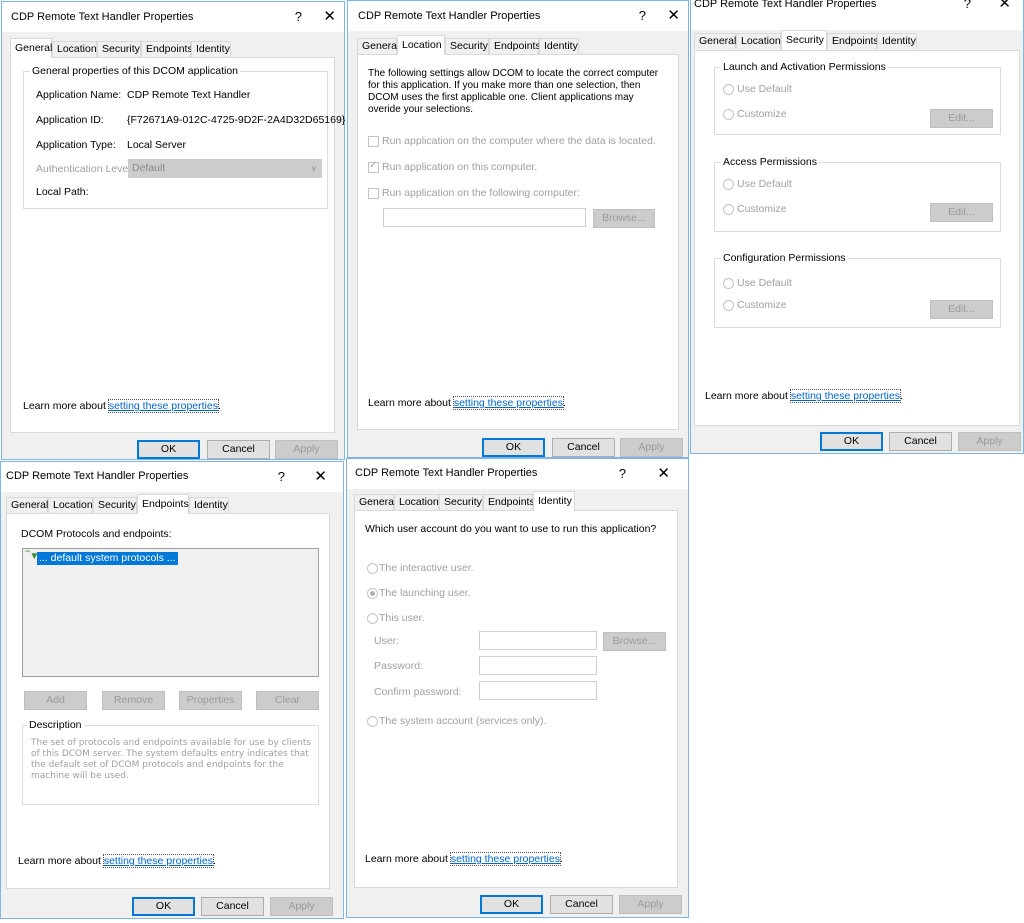 Image resolution: width=1024 pixels, height=923 pixels. I want to click on properties-button: Properties, so click(210, 700).